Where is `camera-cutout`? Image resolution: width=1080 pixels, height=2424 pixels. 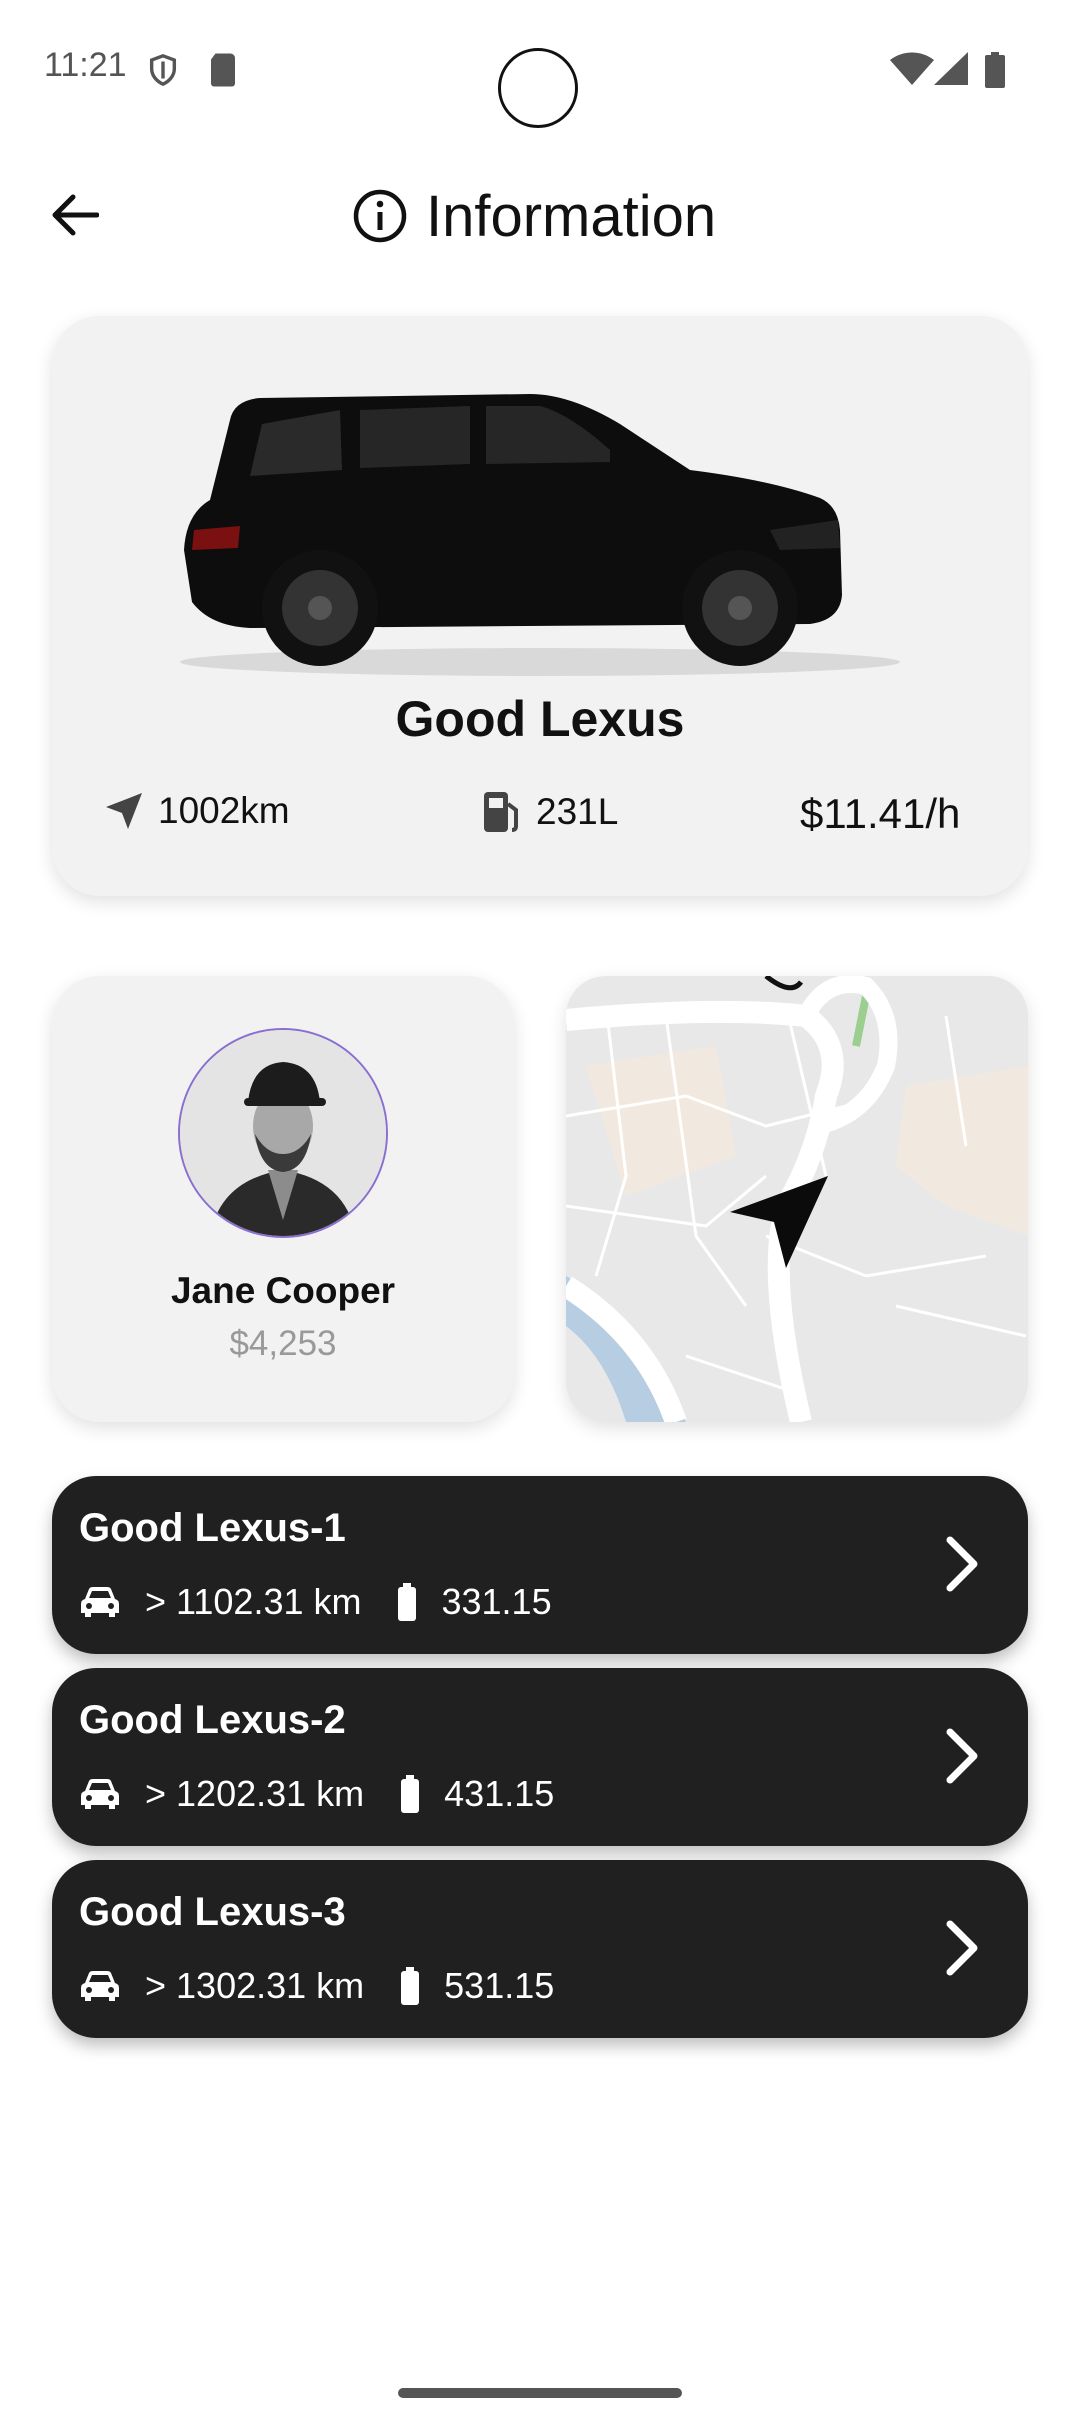
camera-cutout is located at coordinates (538, 88).